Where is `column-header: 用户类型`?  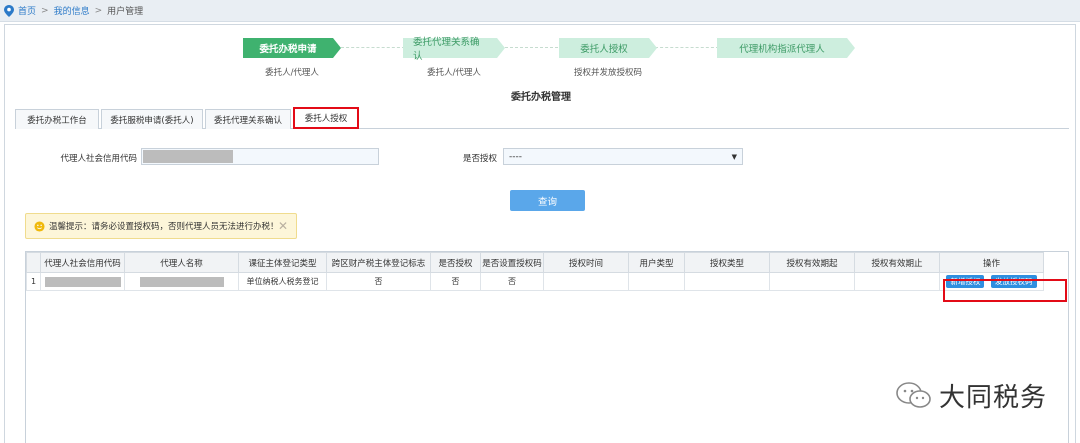 column-header: 用户类型 is located at coordinates (656, 262).